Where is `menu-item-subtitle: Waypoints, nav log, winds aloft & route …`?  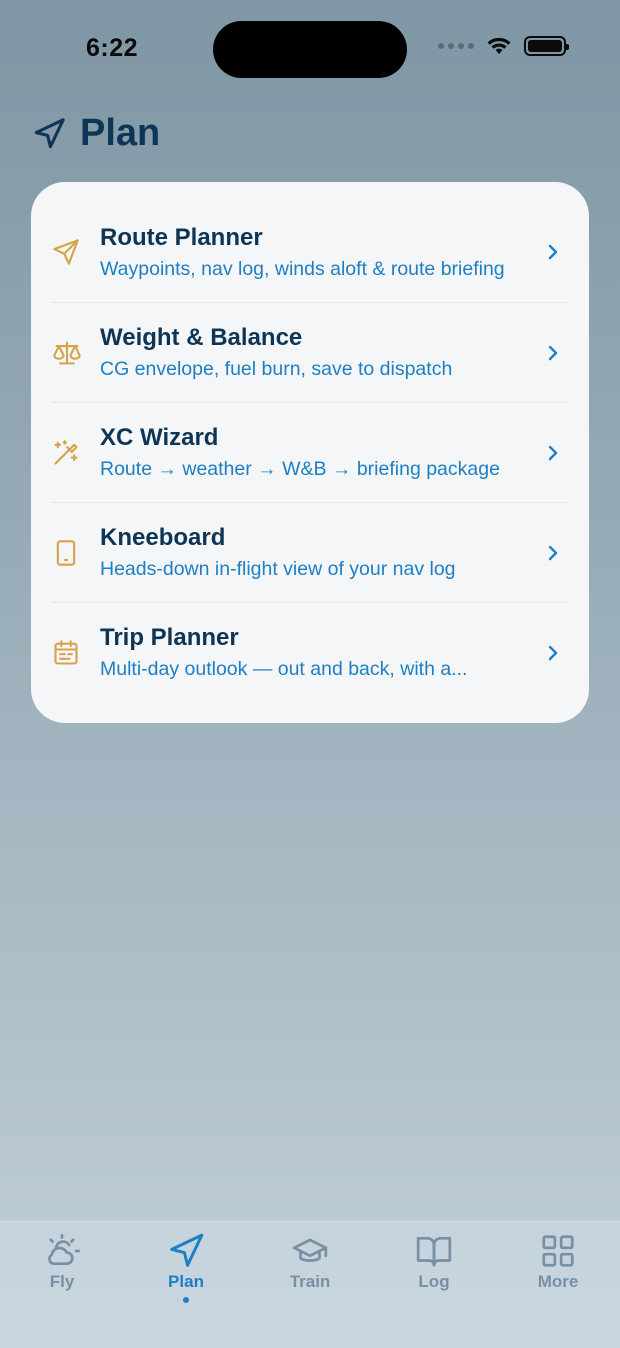
menu-item-subtitle: Waypoints, nav log, winds aloft & route … is located at coordinates (302, 268).